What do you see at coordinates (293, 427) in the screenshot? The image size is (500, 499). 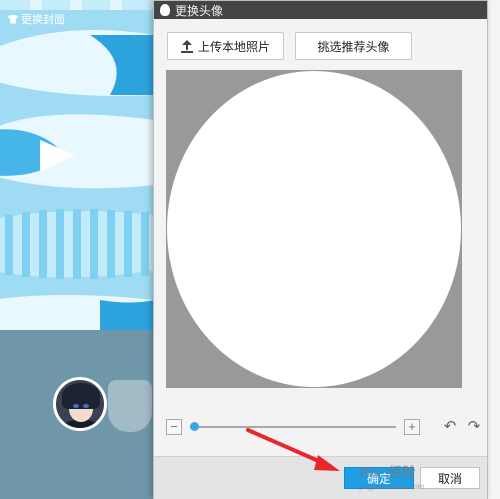 I see `zoom-slider-track` at bounding box center [293, 427].